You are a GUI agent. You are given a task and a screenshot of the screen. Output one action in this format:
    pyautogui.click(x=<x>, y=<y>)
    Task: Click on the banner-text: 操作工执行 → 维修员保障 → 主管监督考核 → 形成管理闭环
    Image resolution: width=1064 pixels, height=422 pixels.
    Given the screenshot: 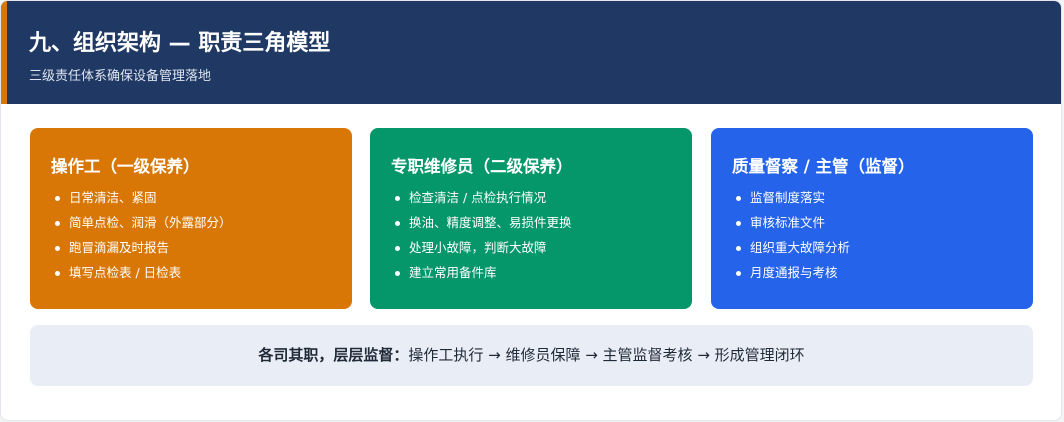 What is the action you would take?
    pyautogui.click(x=606, y=355)
    